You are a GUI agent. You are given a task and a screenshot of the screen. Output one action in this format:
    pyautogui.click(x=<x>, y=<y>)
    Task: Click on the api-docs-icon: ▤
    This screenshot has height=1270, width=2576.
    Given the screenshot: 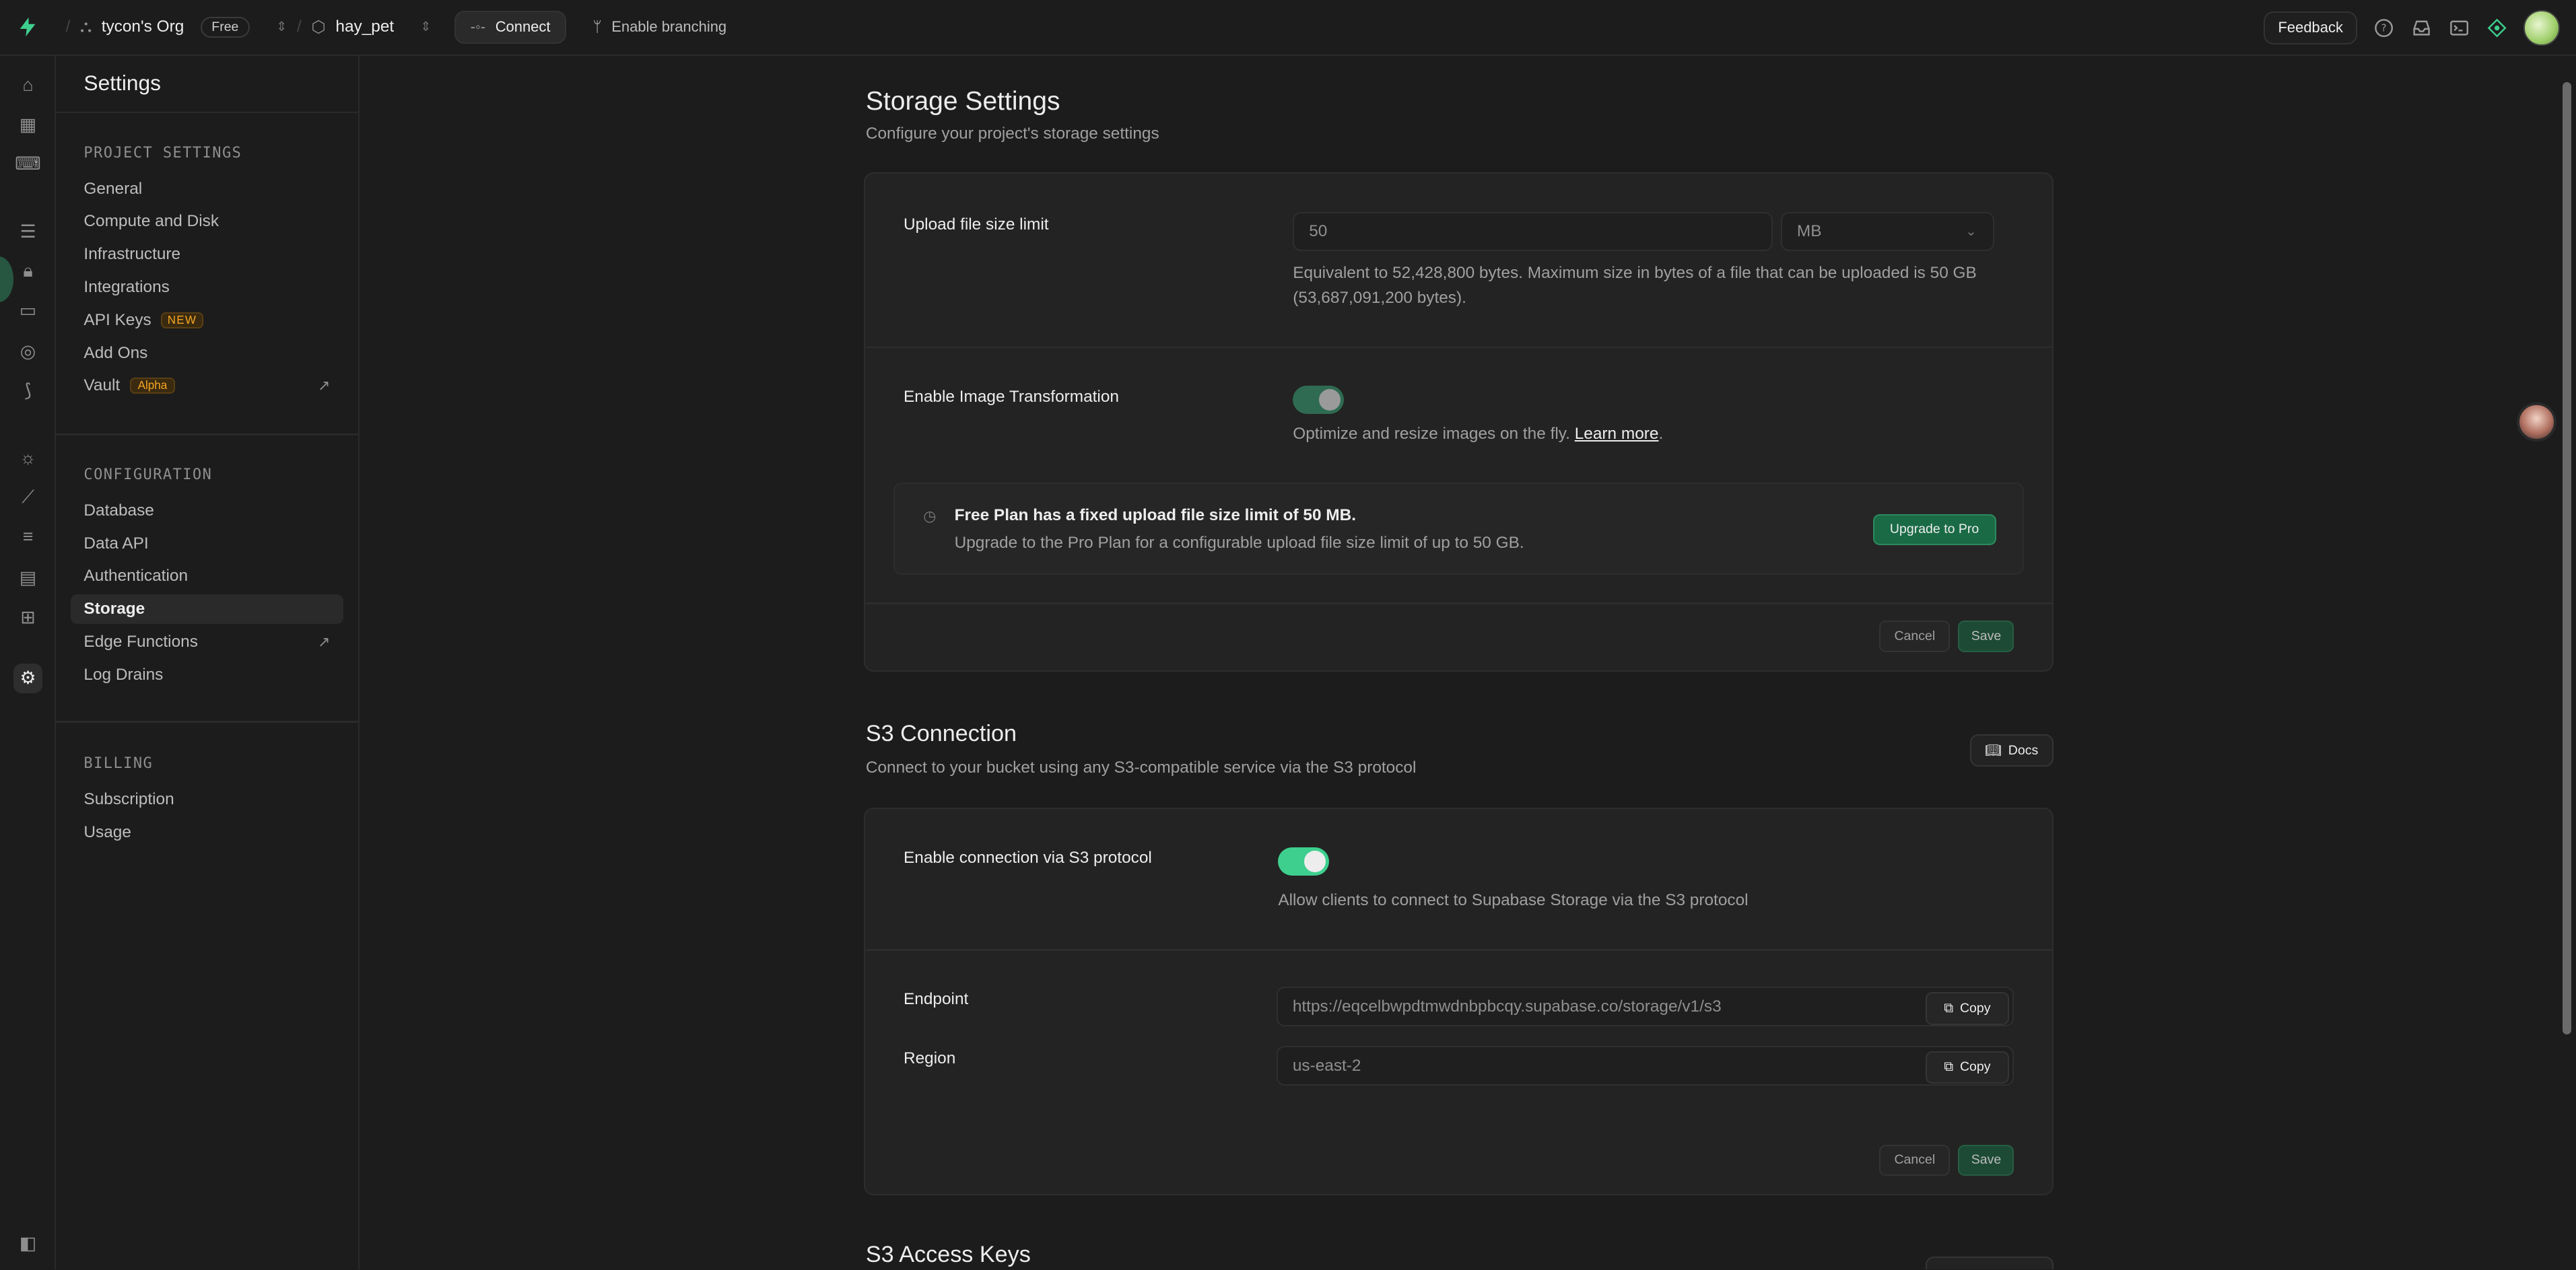 What is the action you would take?
    pyautogui.click(x=28, y=578)
    